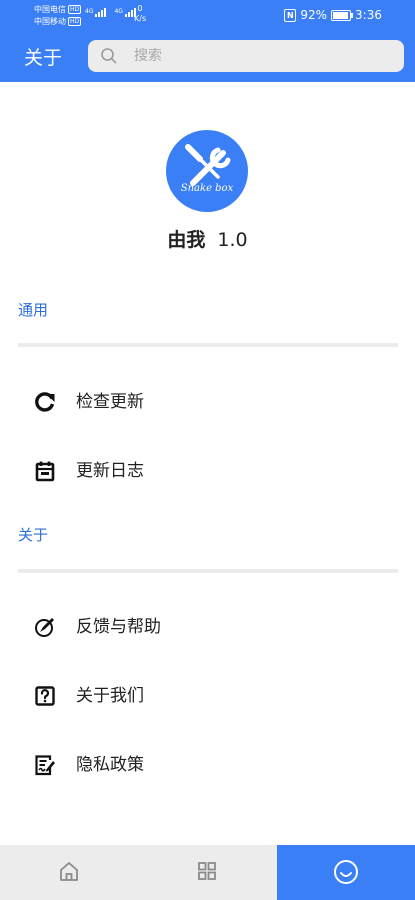  I want to click on app-logo: Snake box, so click(207, 171).